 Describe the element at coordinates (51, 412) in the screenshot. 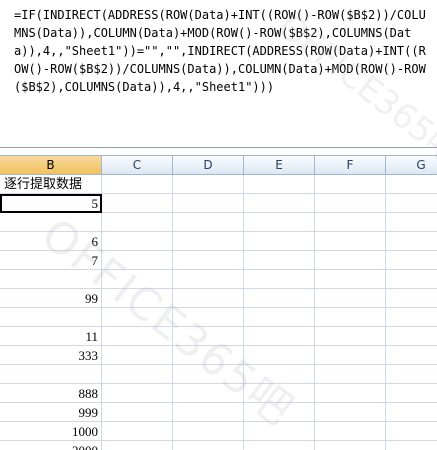

I see `cell-b-value: 999` at that location.